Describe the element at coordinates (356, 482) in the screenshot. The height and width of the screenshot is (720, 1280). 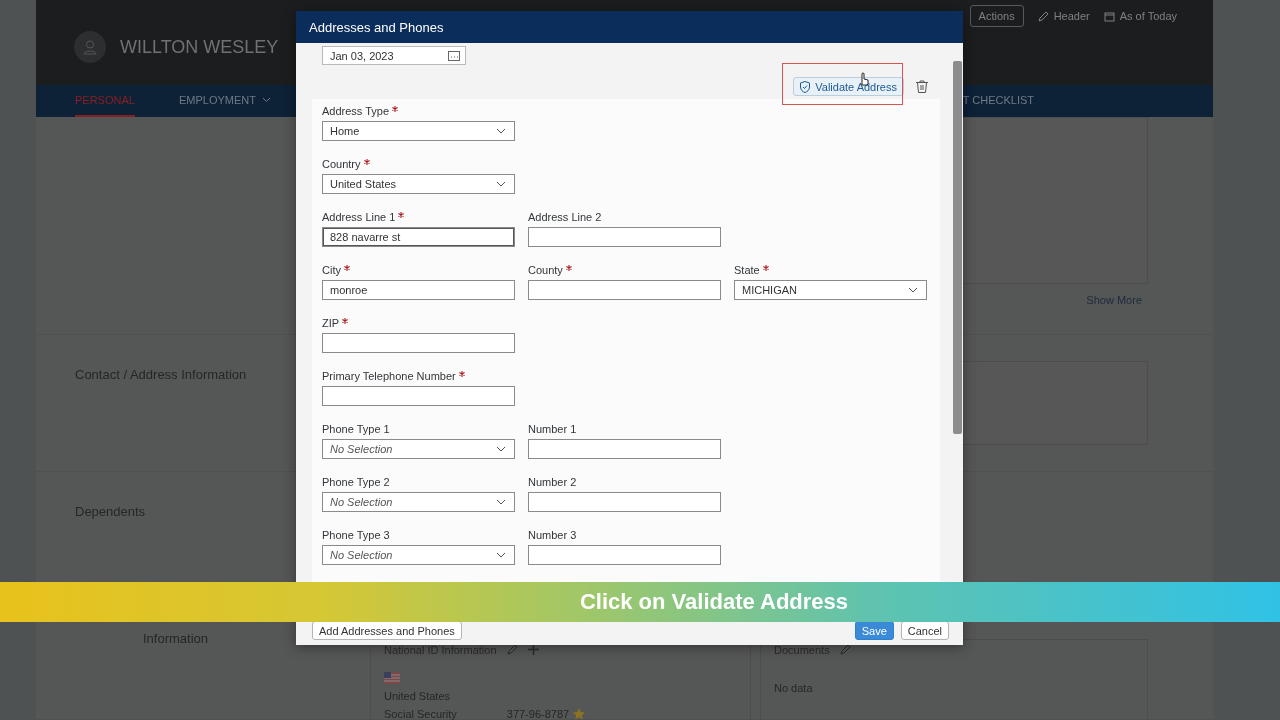
I see `field-label: Phone Type 2` at that location.